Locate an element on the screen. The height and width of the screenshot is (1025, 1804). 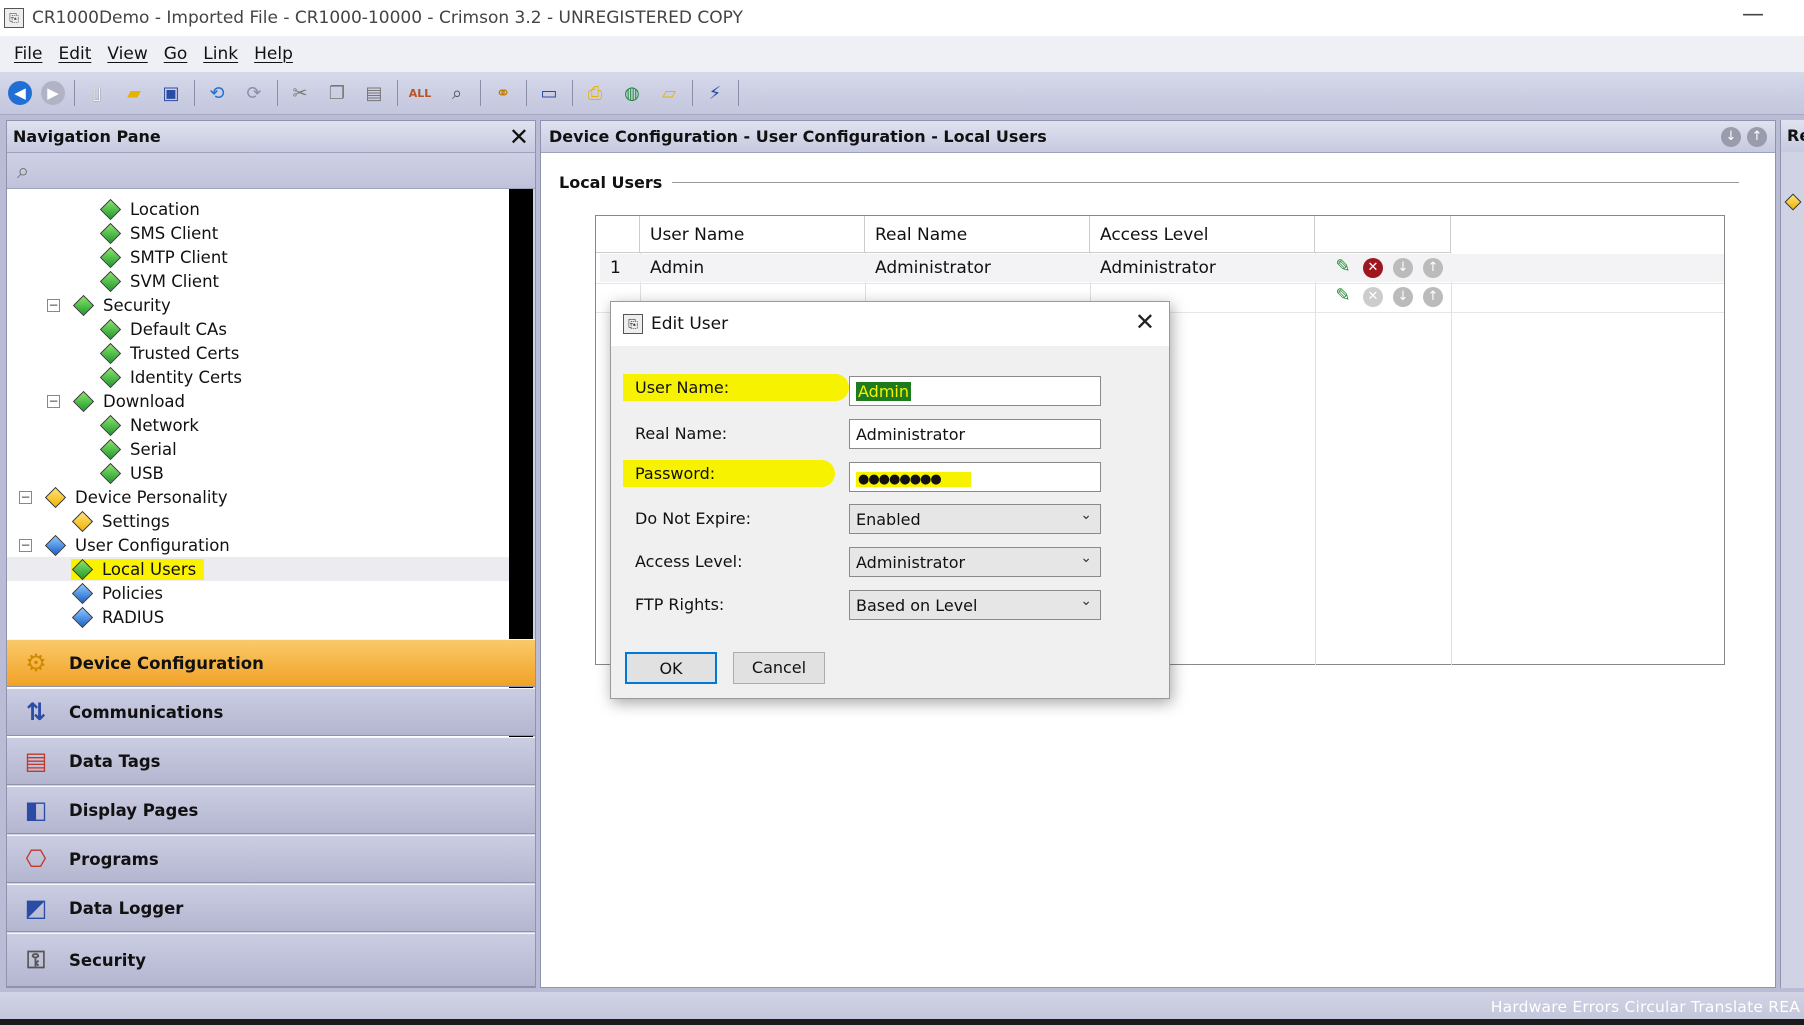
monitor-icon: ▭ is located at coordinates (549, 93).